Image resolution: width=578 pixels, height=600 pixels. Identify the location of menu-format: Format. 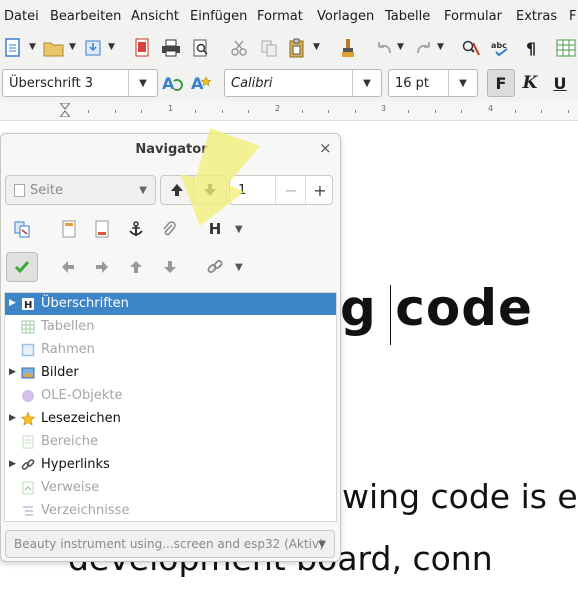
(280, 16).